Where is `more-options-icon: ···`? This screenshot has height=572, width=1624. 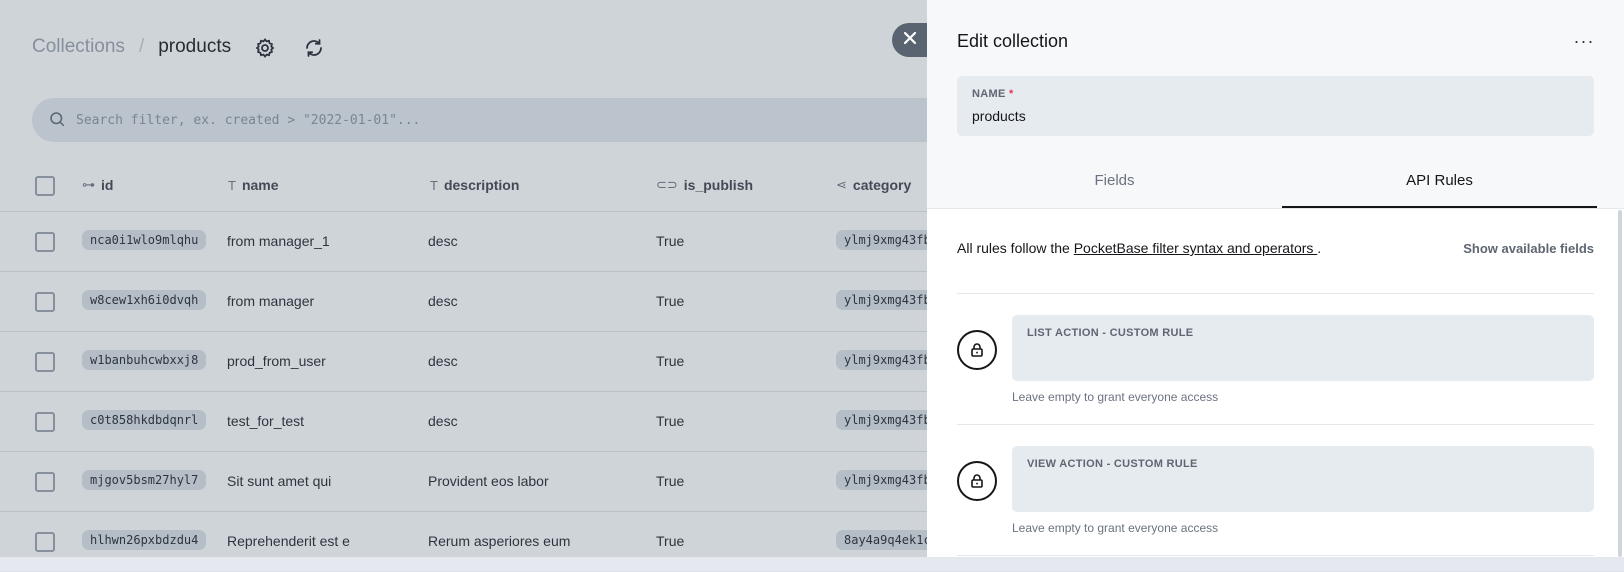
more-options-icon: ··· is located at coordinates (1584, 41).